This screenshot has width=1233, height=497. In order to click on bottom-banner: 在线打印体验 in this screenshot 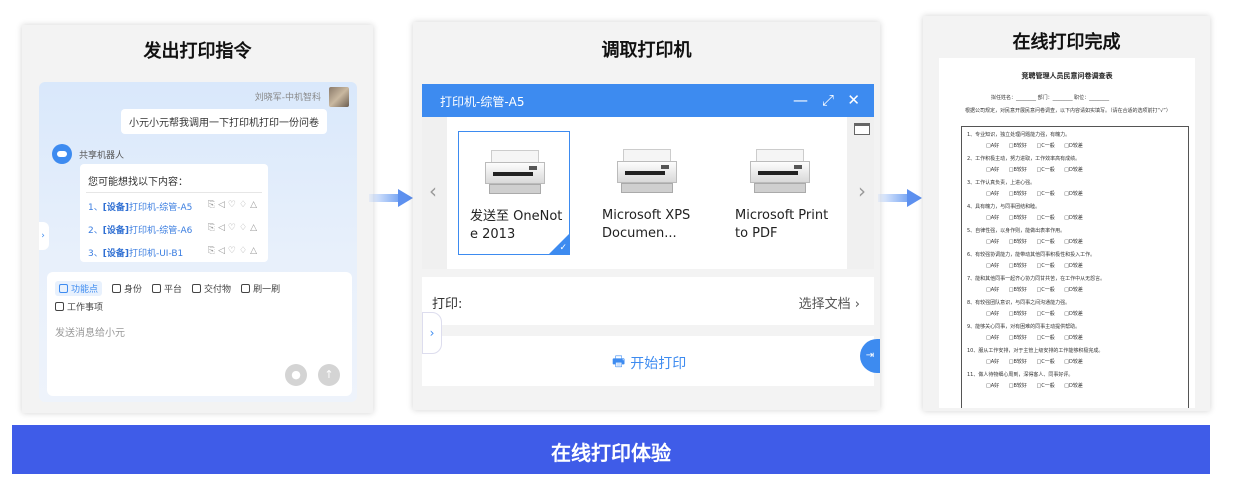, I will do `click(611, 449)`.